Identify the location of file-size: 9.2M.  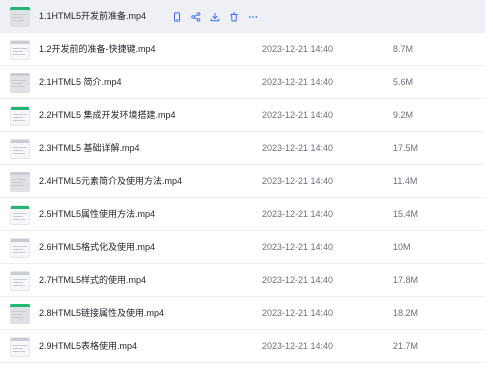
(403, 115).